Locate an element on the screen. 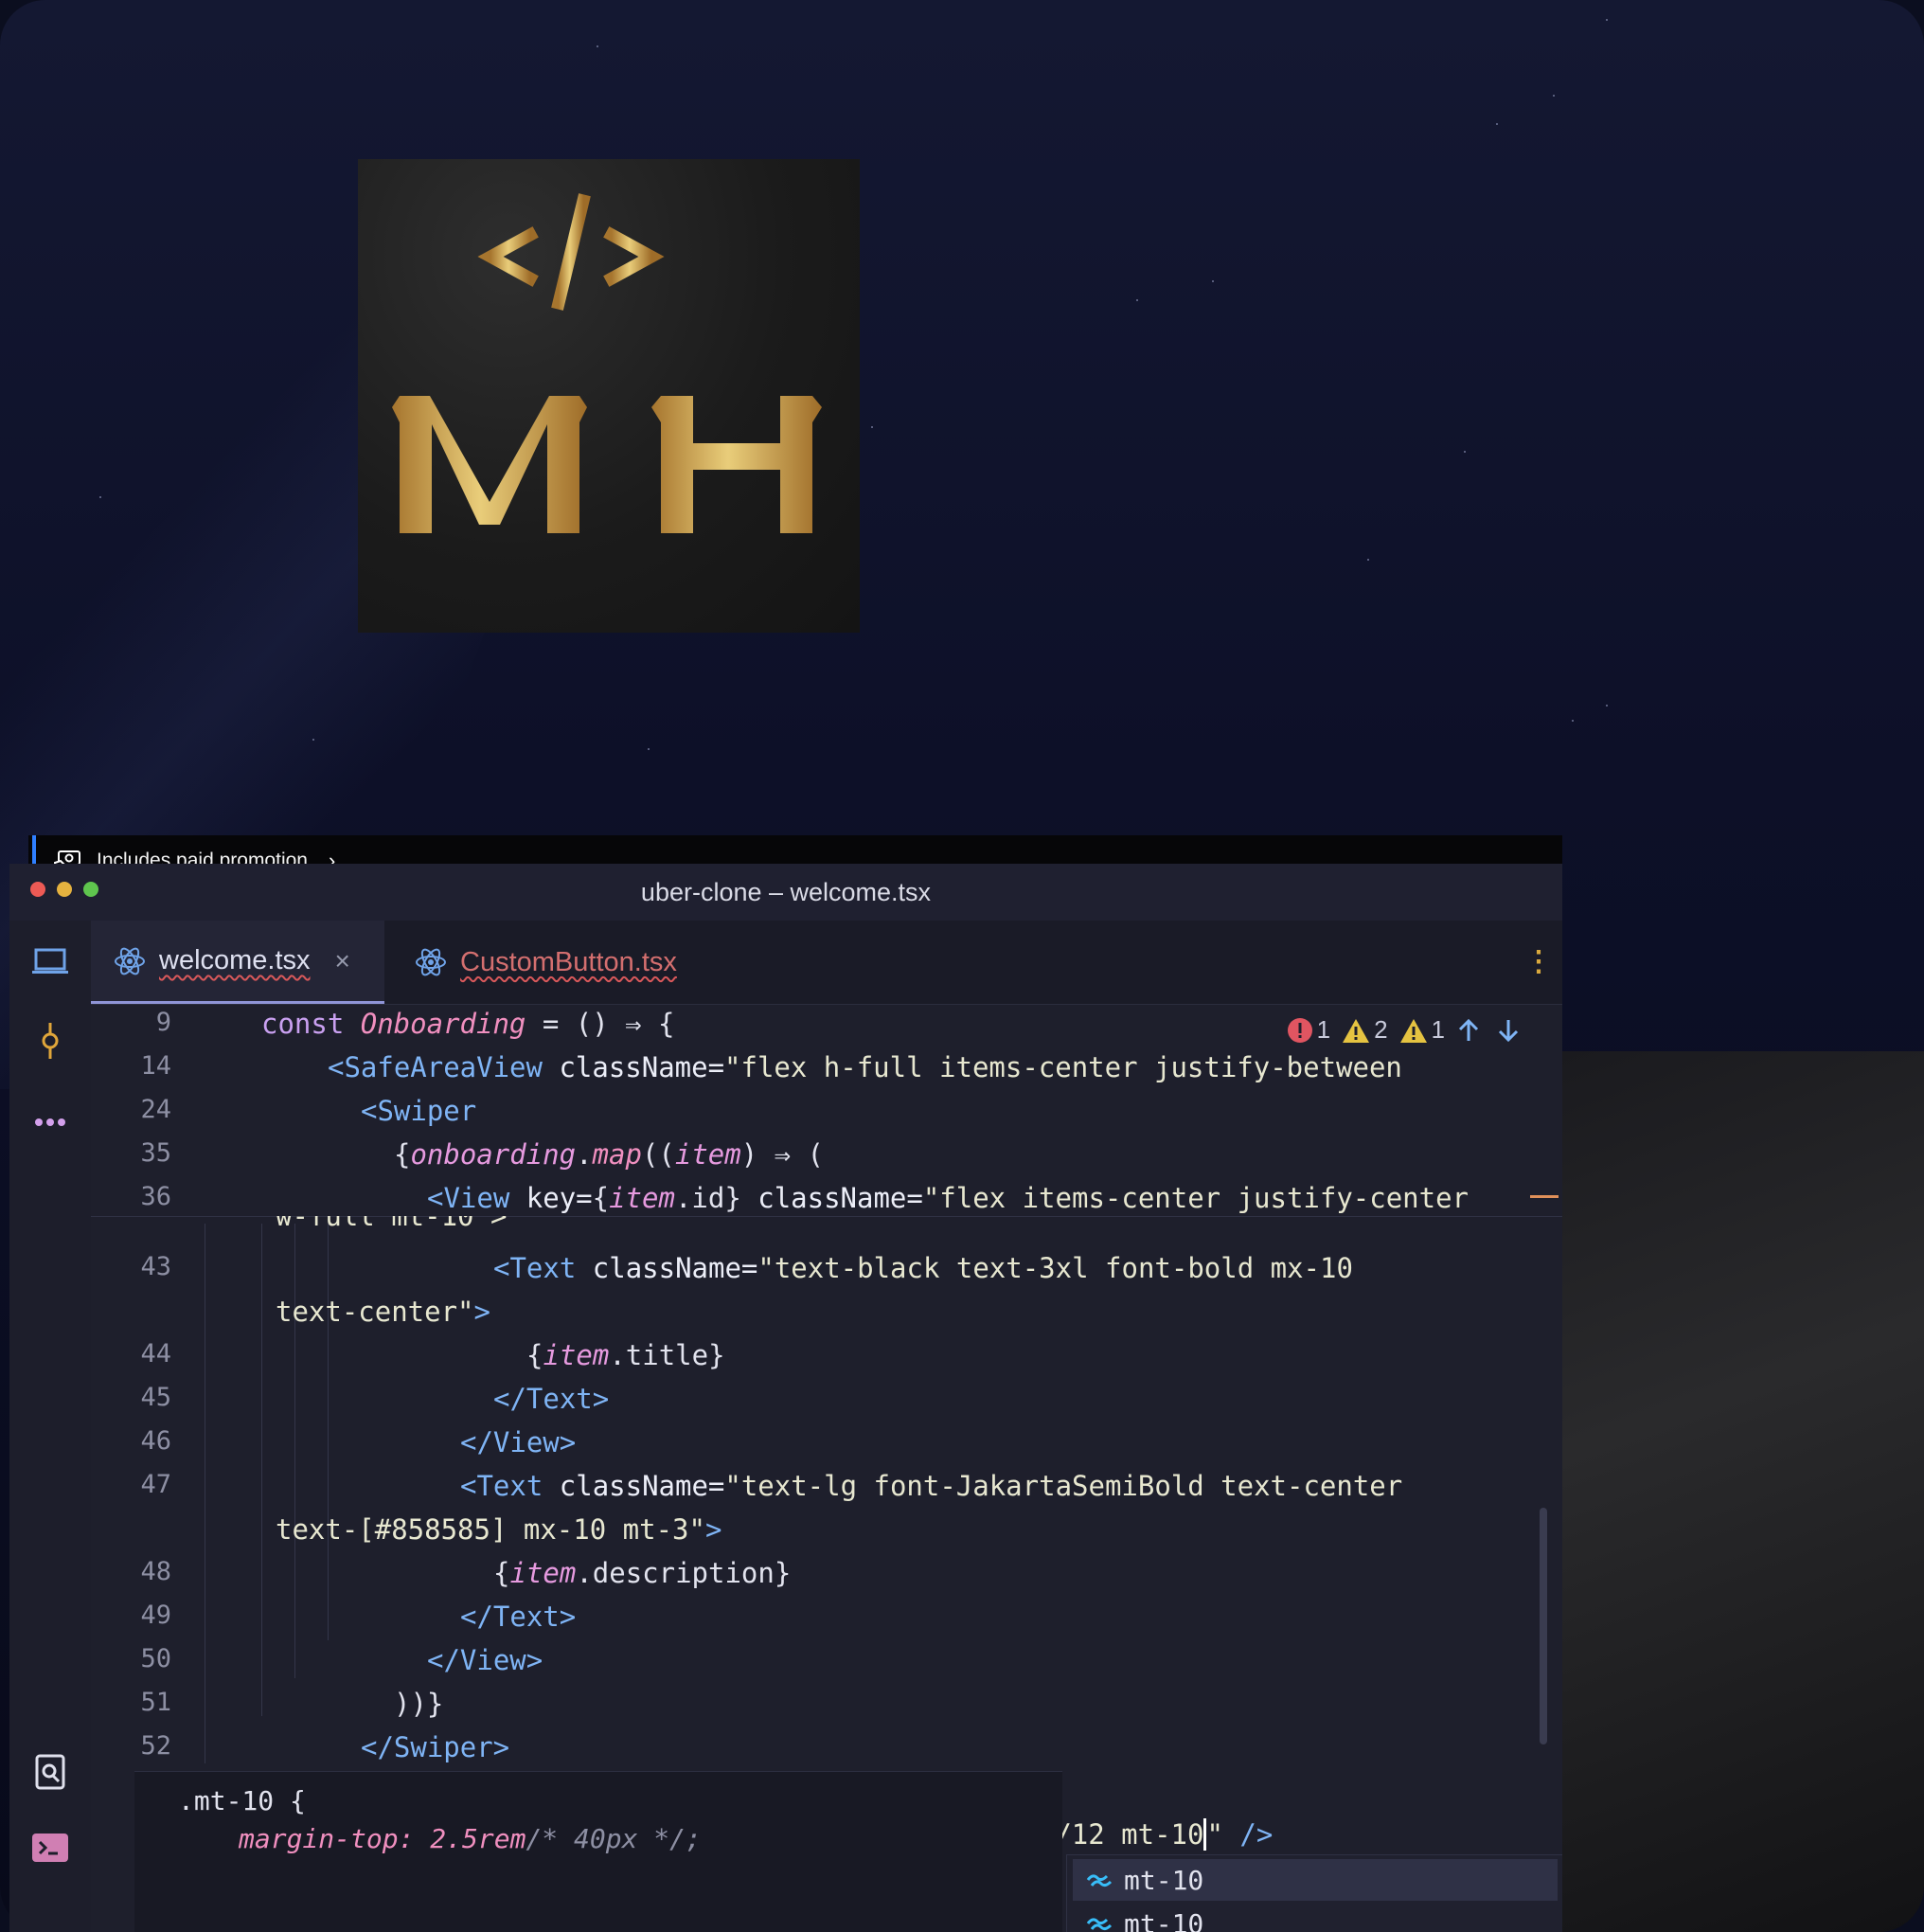 This screenshot has height=1932, width=1924. tab-label: welcome.tsx is located at coordinates (235, 960).